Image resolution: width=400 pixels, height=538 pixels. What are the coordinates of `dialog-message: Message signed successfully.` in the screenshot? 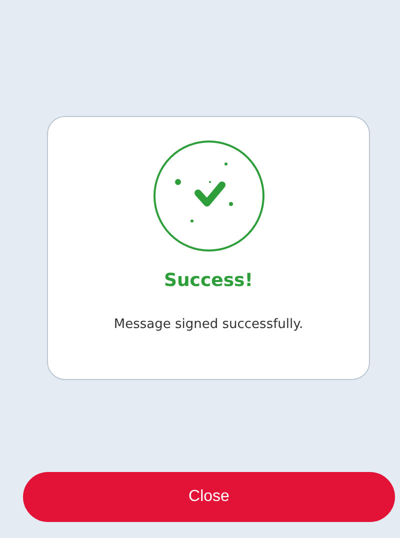 It's located at (209, 324).